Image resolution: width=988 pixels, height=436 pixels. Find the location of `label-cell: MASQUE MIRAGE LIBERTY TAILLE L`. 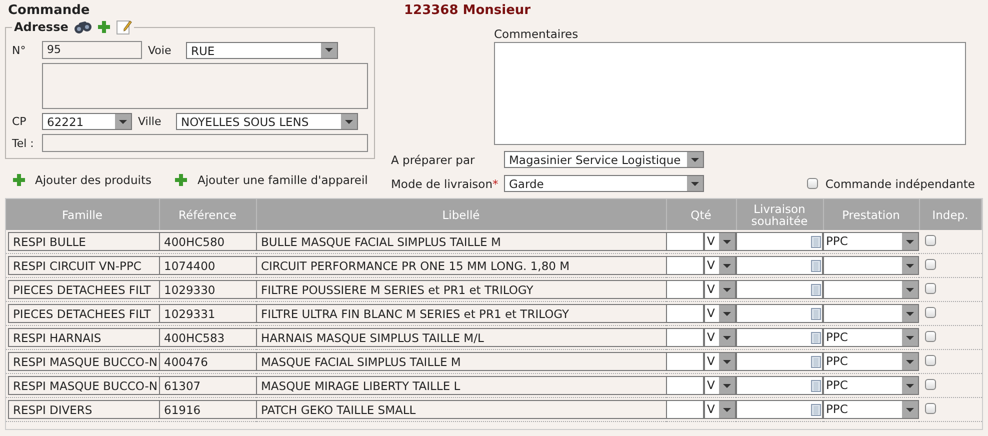

label-cell: MASQUE MIRAGE LIBERTY TAILLE L is located at coordinates (461, 385).